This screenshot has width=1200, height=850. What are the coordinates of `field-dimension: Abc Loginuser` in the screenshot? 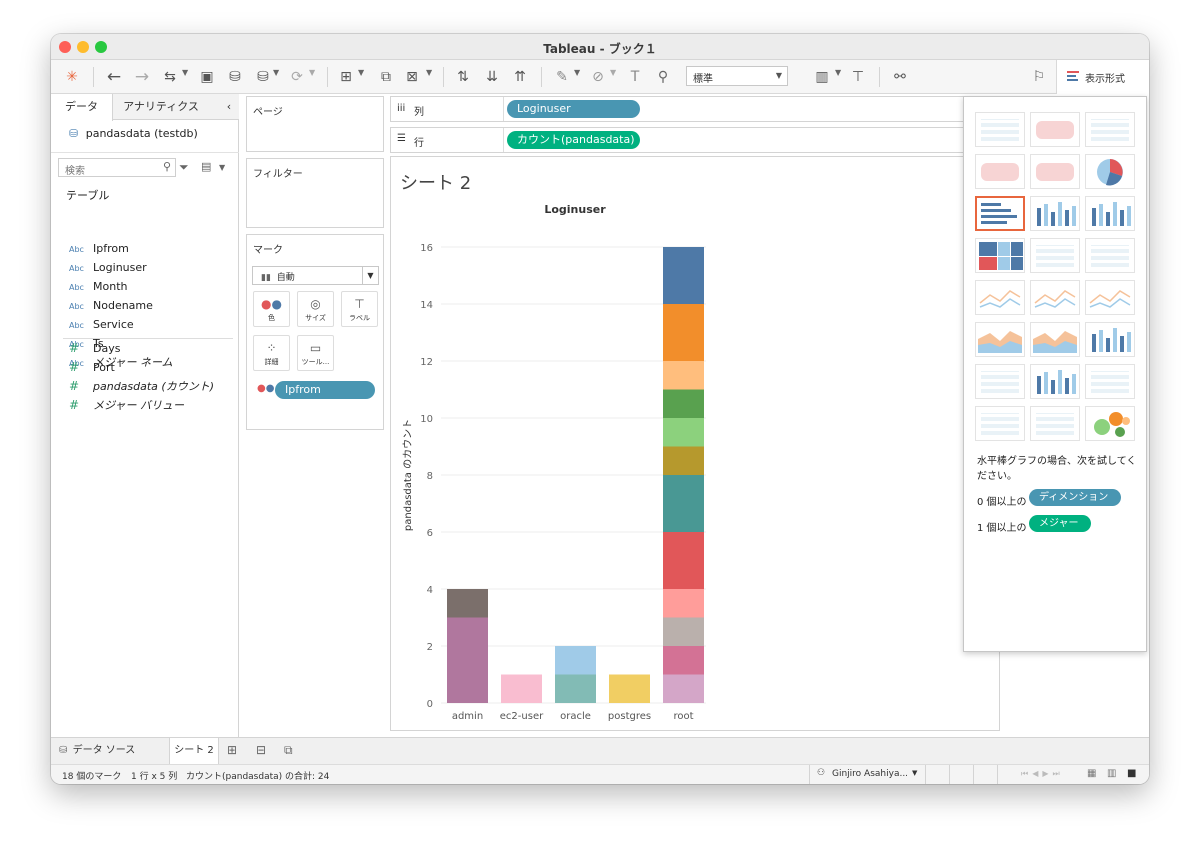 It's located at (108, 268).